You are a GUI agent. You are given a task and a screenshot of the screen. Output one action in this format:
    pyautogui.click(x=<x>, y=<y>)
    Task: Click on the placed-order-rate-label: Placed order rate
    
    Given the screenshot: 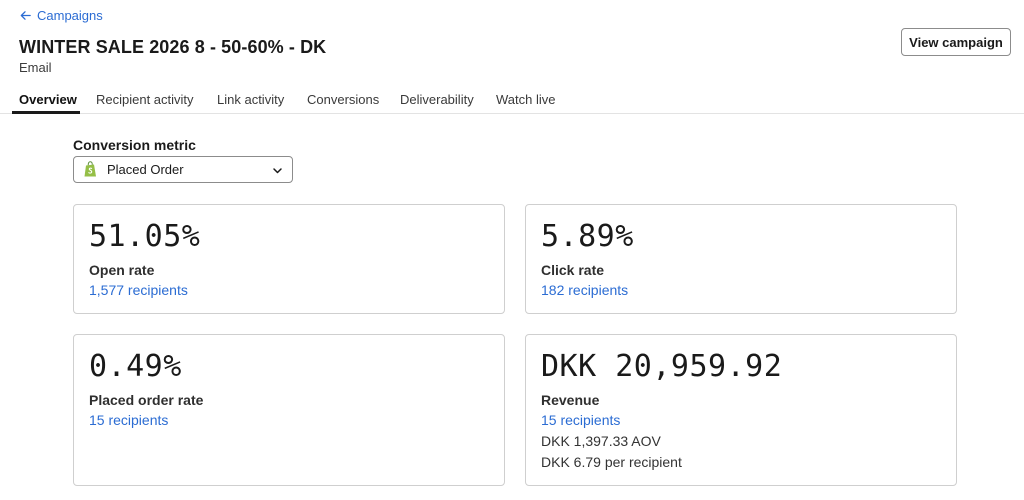 What is the action you would take?
    pyautogui.click(x=146, y=400)
    